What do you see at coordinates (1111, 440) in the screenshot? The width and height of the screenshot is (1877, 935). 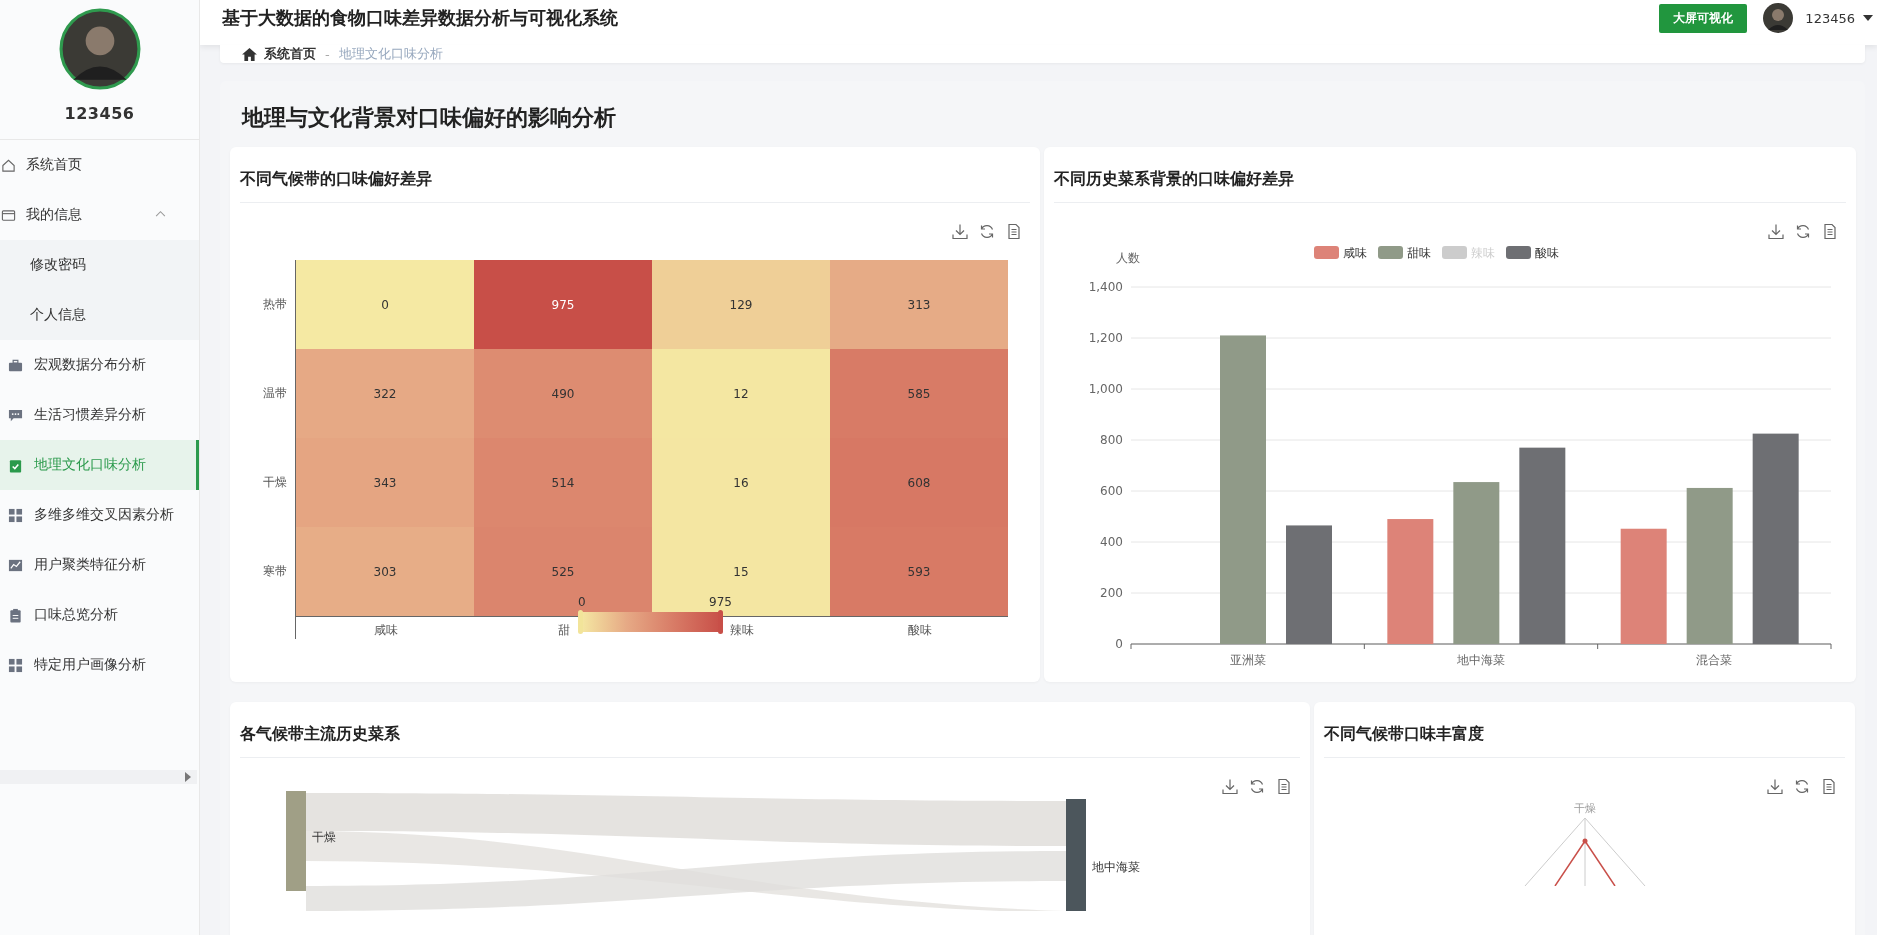 I see `tick-label: 800` at bounding box center [1111, 440].